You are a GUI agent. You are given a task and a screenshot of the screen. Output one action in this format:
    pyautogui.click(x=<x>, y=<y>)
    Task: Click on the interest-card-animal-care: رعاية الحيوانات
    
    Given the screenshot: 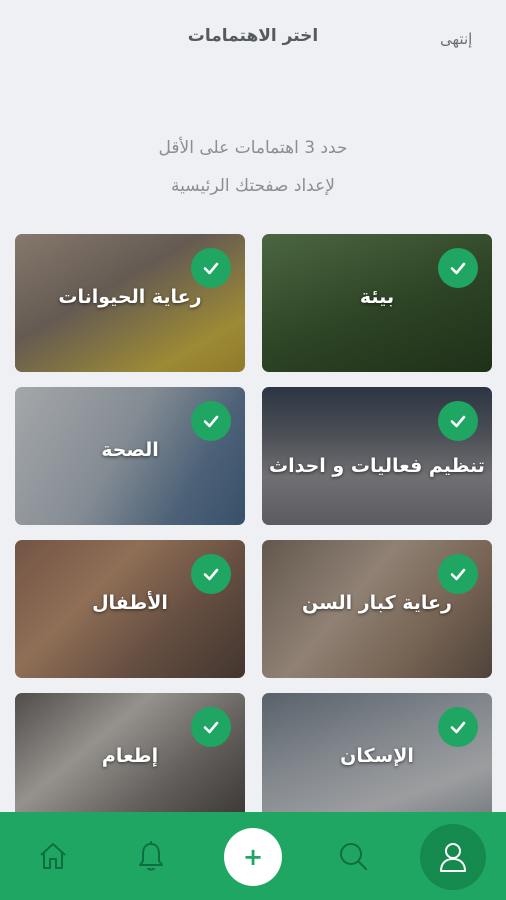 What is the action you would take?
    pyautogui.click(x=130, y=303)
    